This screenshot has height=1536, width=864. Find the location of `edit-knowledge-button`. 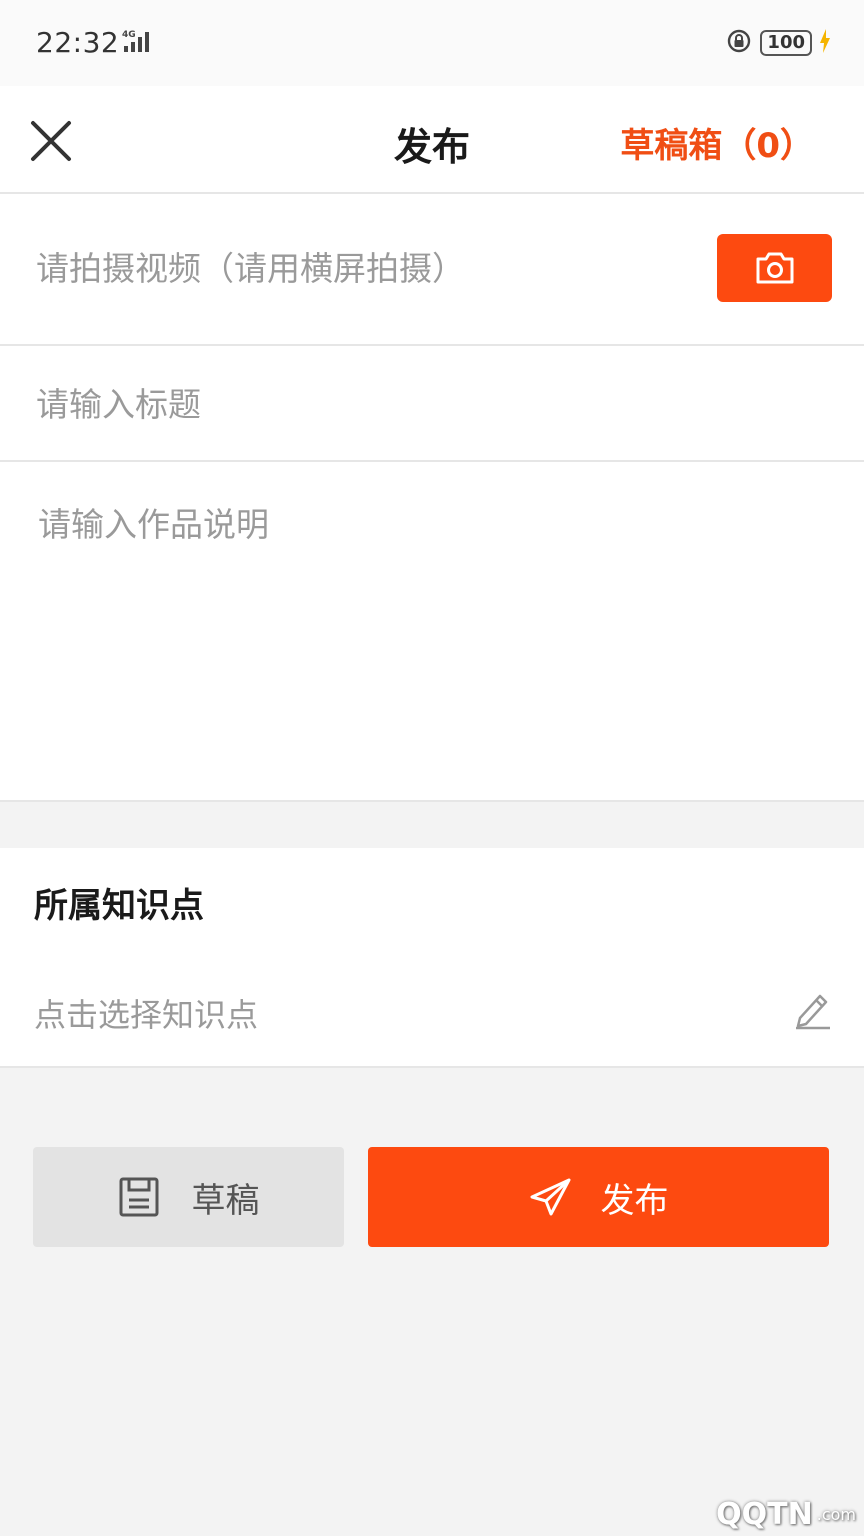

edit-knowledge-button is located at coordinates (813, 1009).